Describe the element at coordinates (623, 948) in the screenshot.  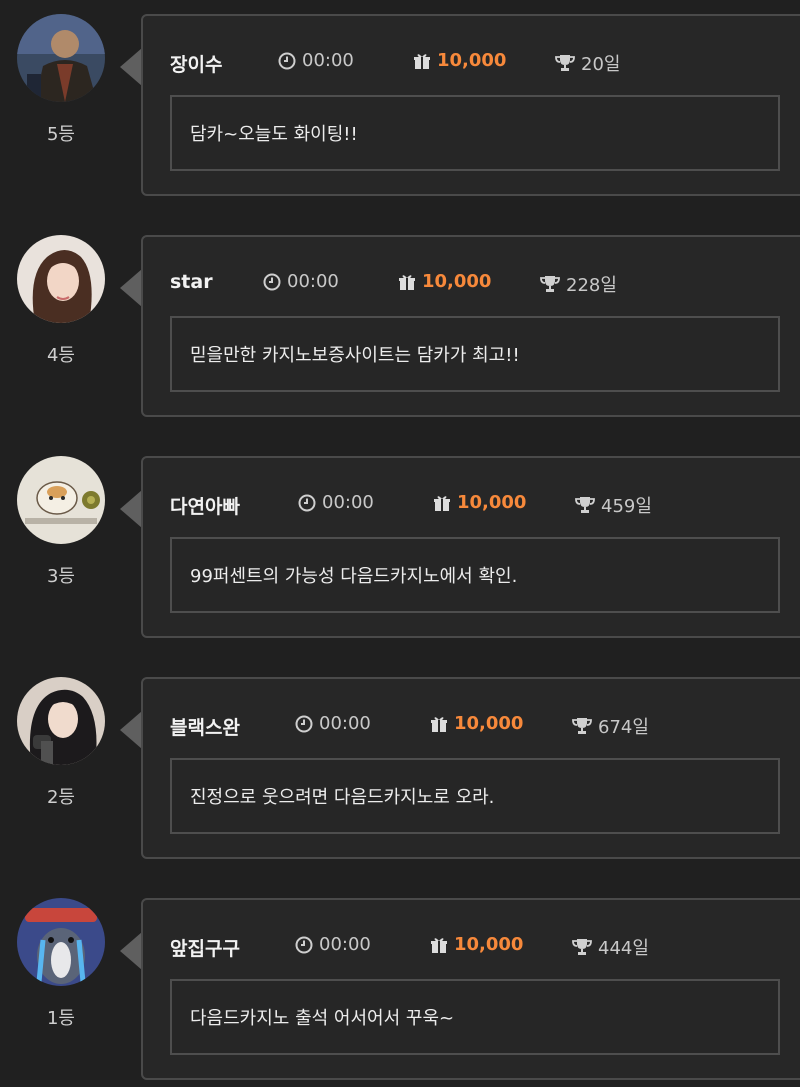
I see `attendance-days: 444일` at that location.